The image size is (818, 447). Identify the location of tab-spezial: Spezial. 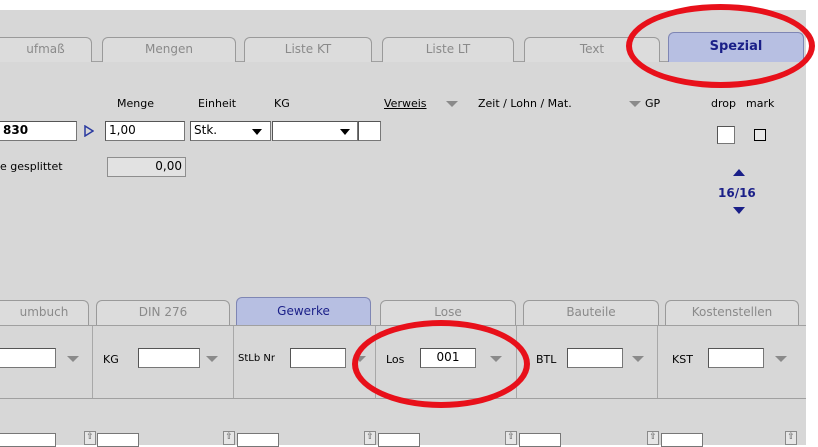
(736, 47).